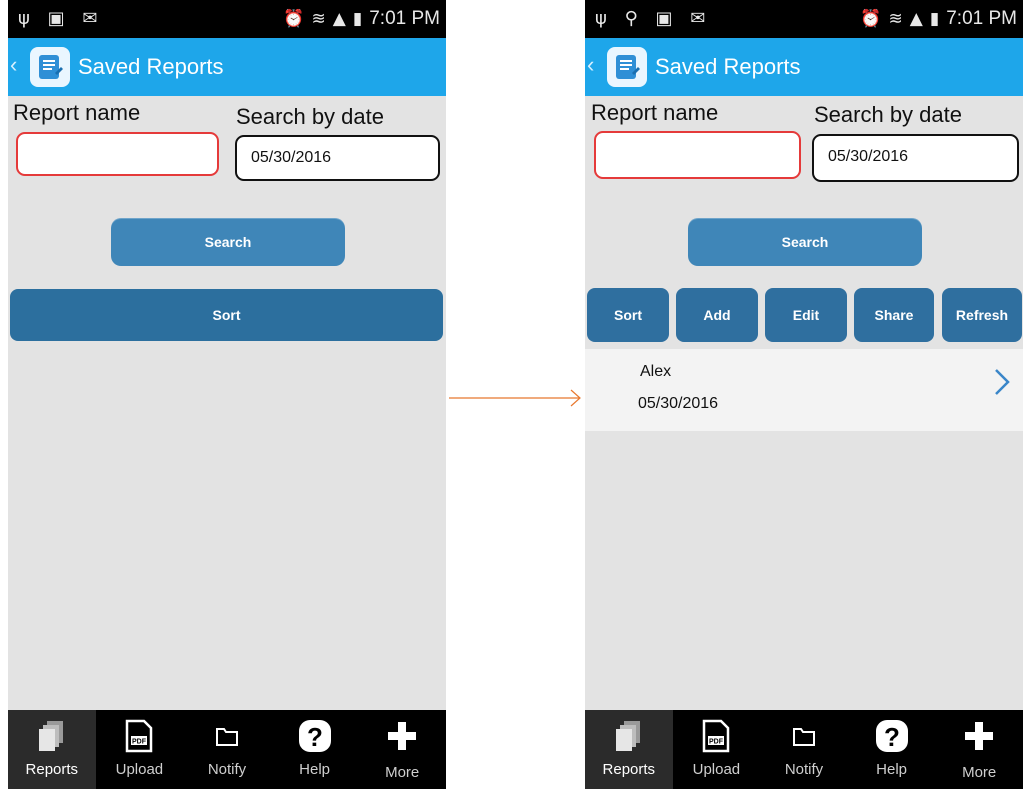 The height and width of the screenshot is (789, 1023). Describe the element at coordinates (61, 18) in the screenshot. I see `status-icons-left: ψ ▣ ✉` at that location.